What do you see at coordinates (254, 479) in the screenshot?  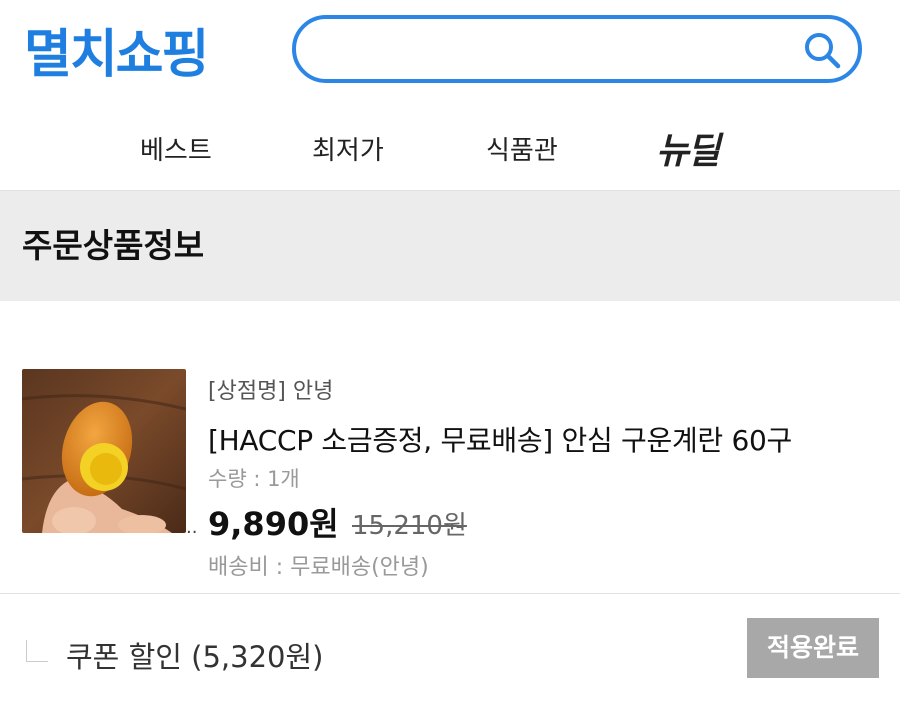 I see `product-quantity: 수량 : 1개` at bounding box center [254, 479].